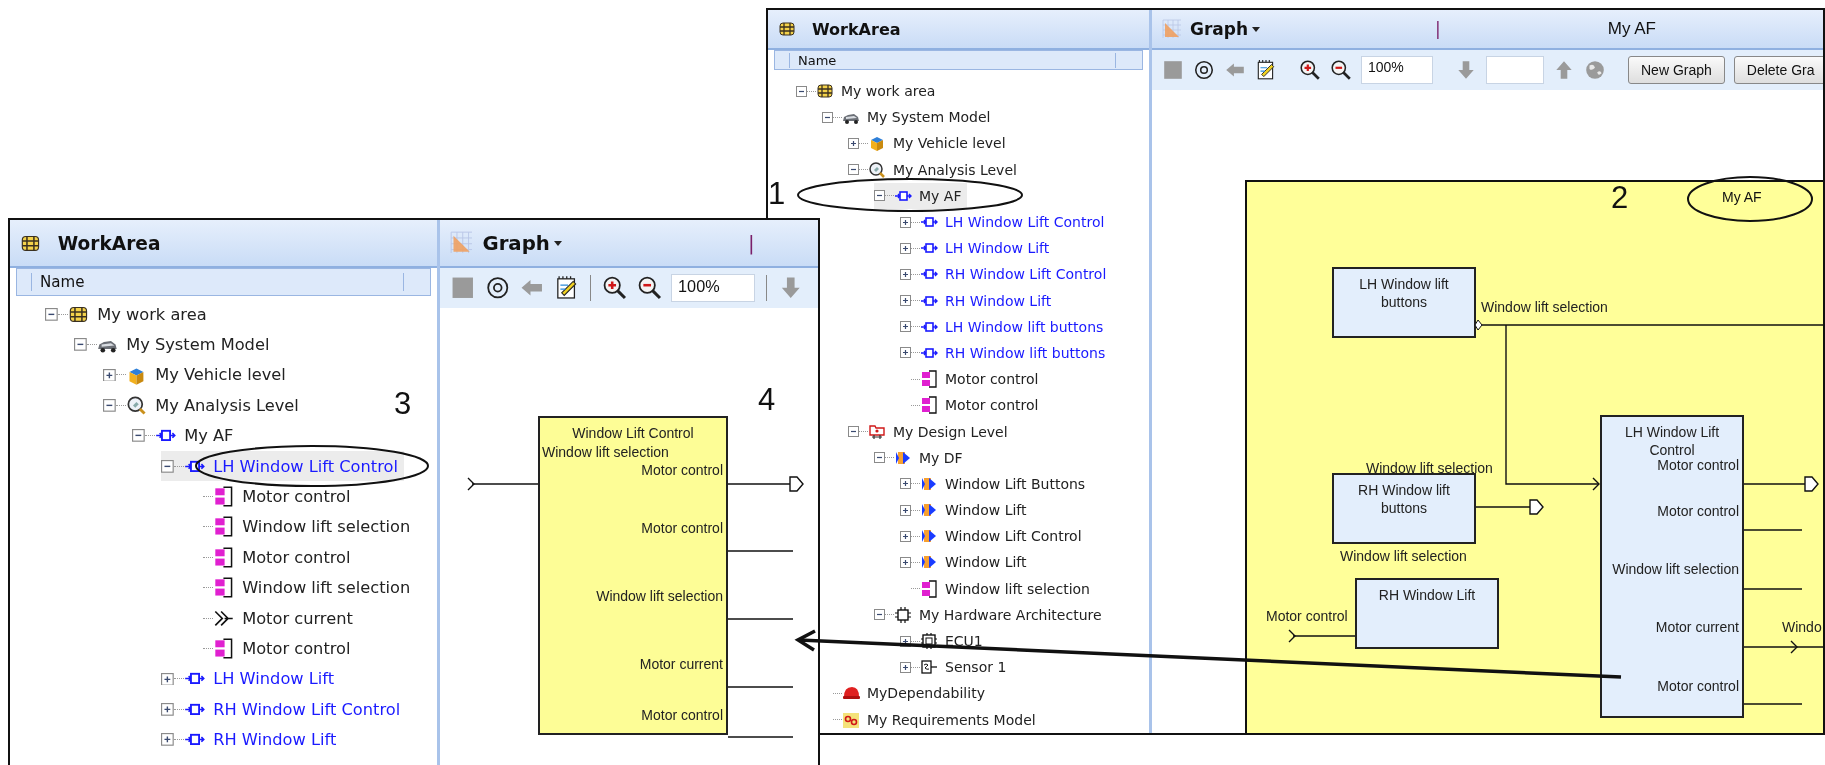  I want to click on function-block: RH Window lift buttons, so click(1404, 508).